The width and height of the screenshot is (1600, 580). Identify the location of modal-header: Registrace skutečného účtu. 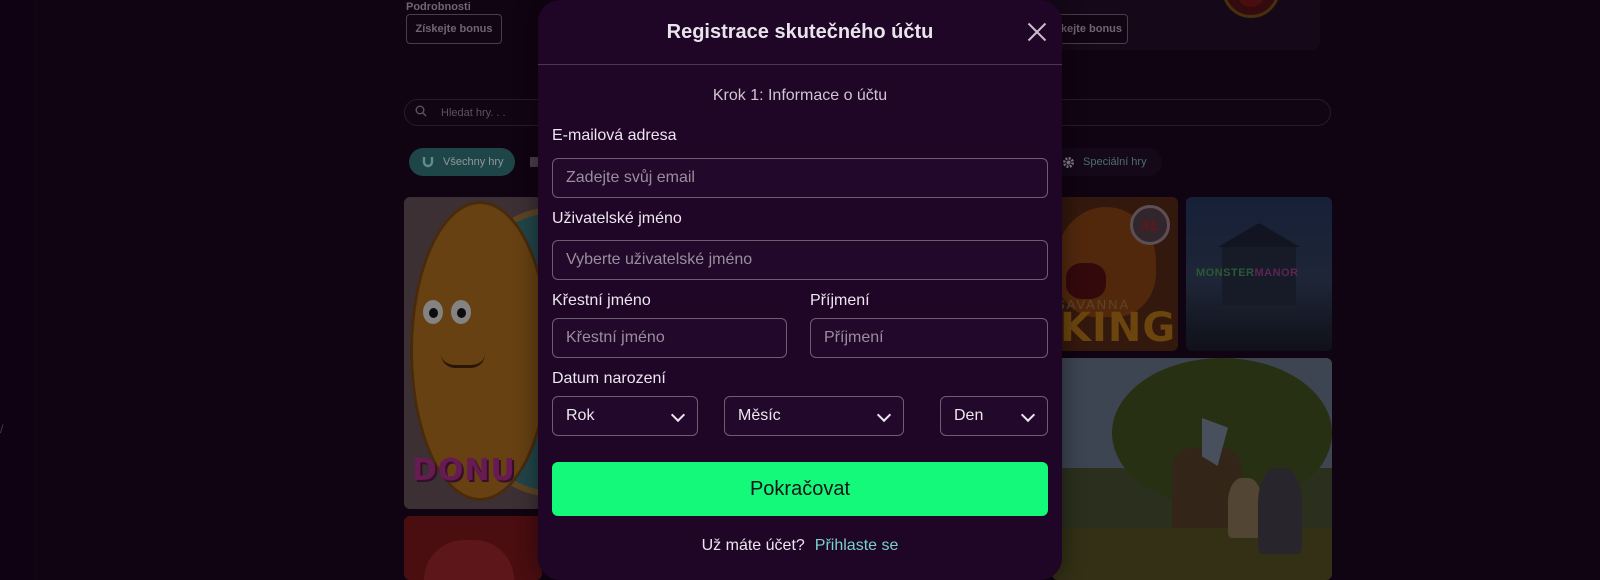
(800, 32).